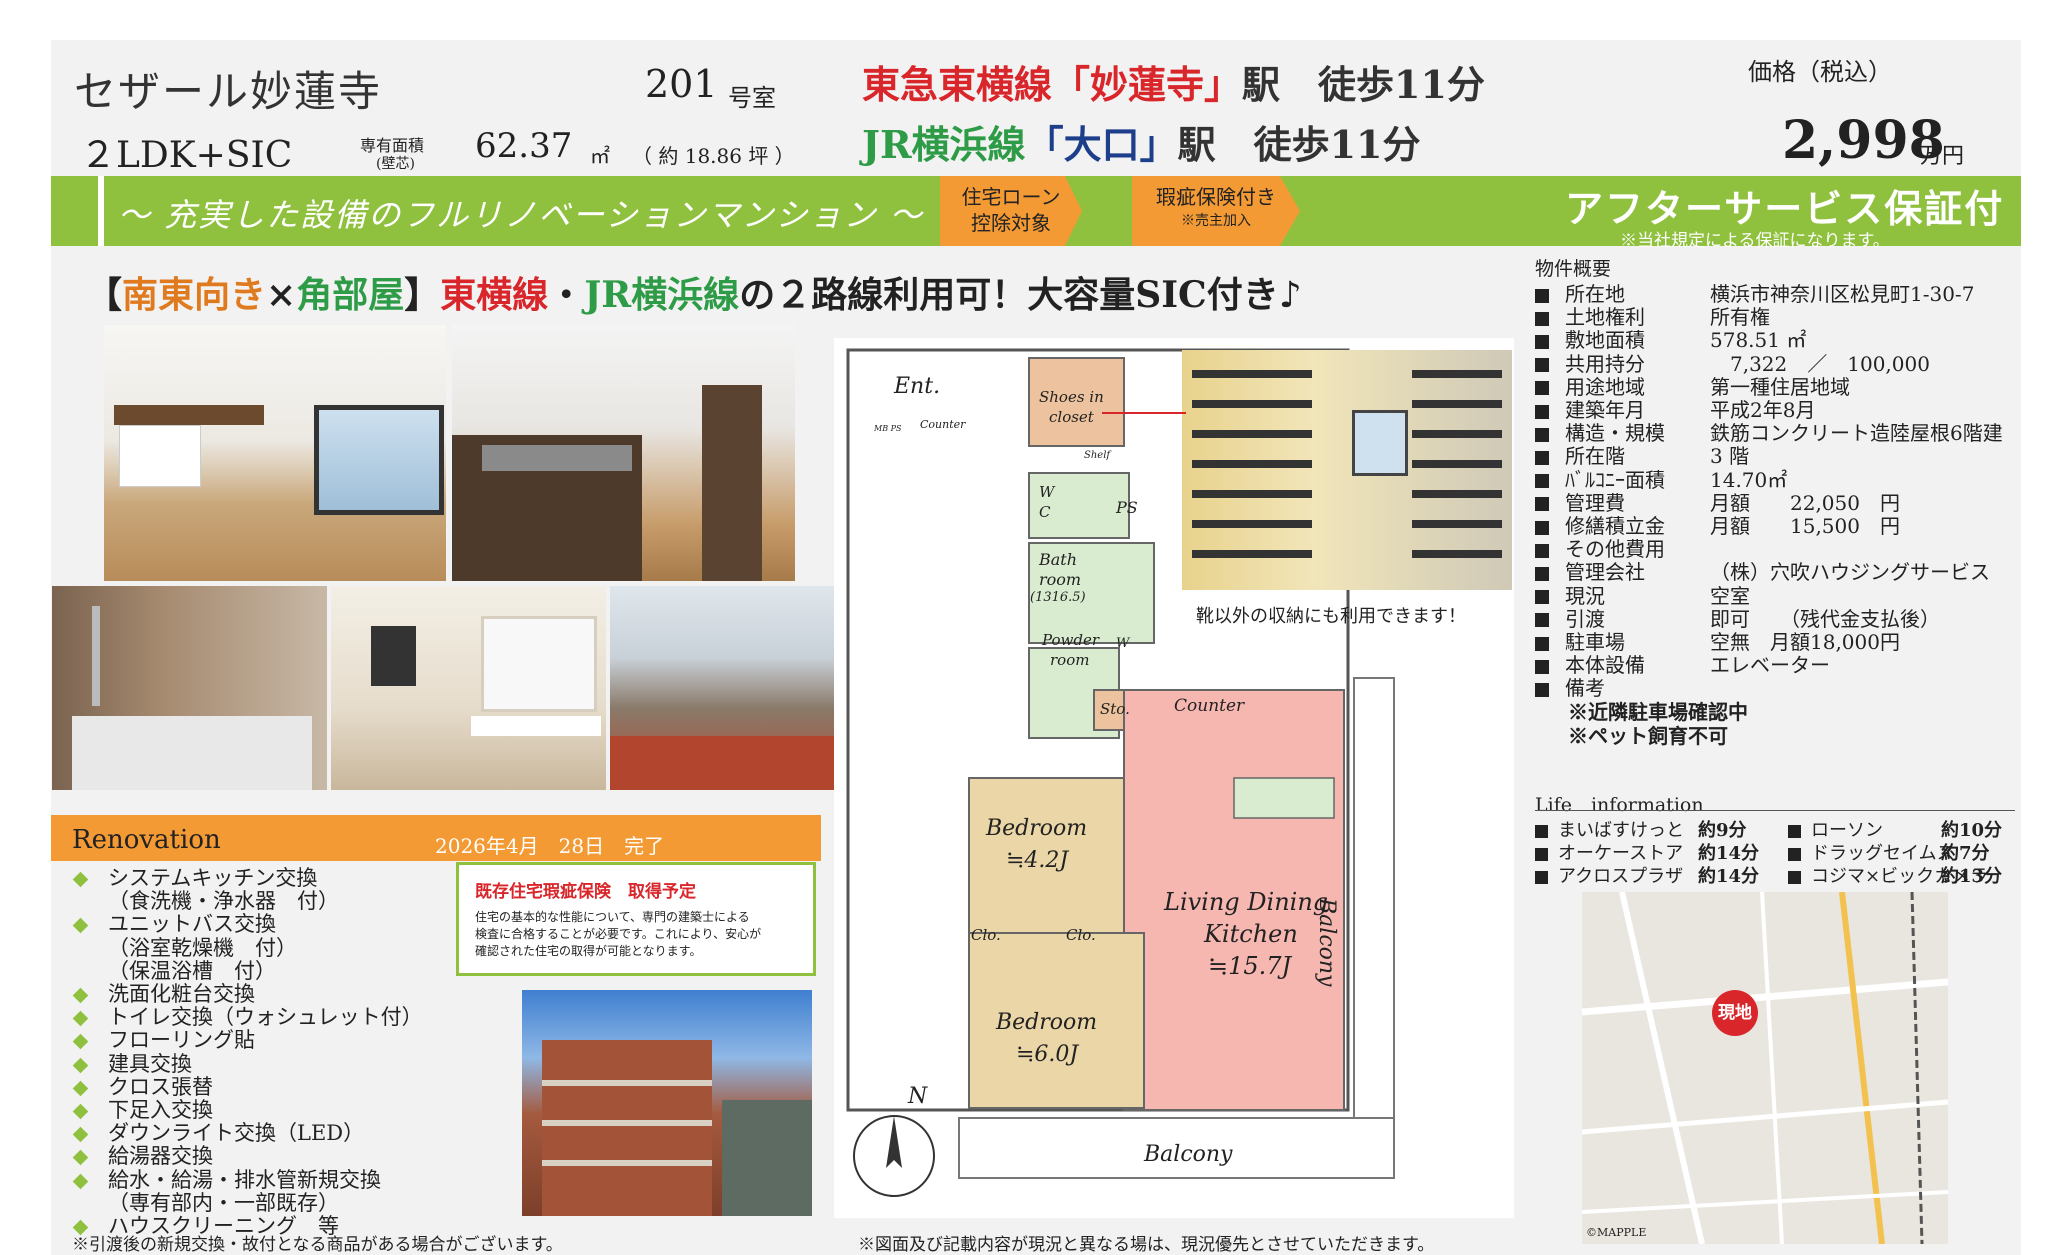  I want to click on access2-line: JR横浜線, so click(944, 144).